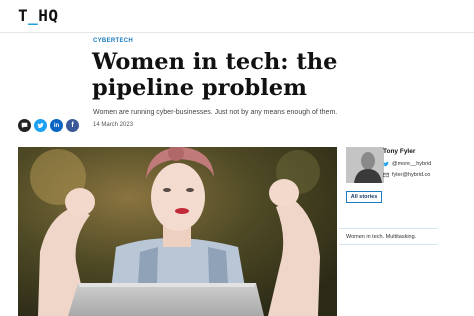 The height and width of the screenshot is (316, 474). Describe the element at coordinates (33, 15) in the screenshot. I see `logo-accent: _` at that location.